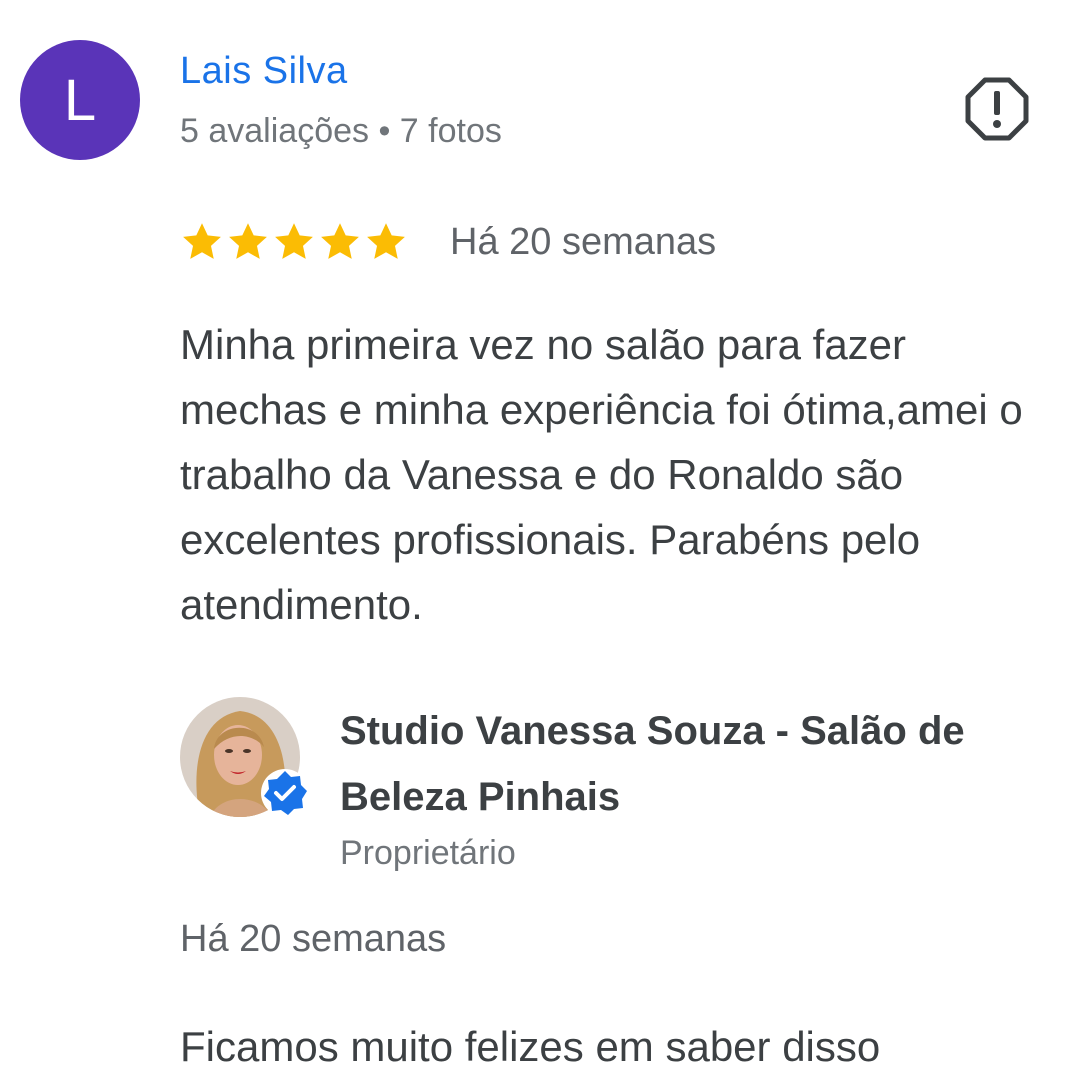 Image resolution: width=1080 pixels, height=1080 pixels. Describe the element at coordinates (264, 71) in the screenshot. I see `reviewer-name: Lais Silva` at that location.